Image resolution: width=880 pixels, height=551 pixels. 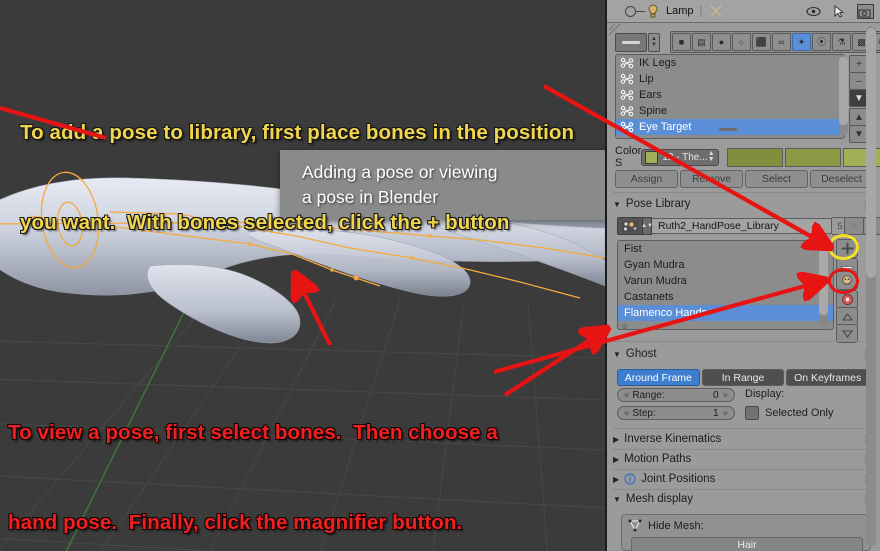 I want to click on bone-group-item: Lip, so click(x=730, y=79).